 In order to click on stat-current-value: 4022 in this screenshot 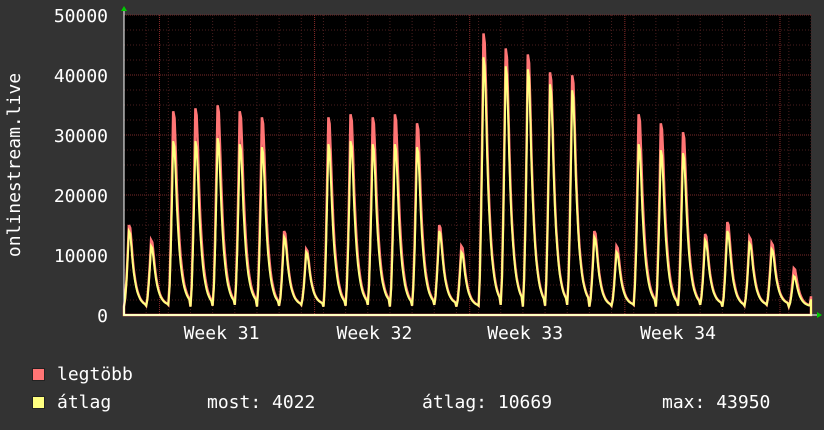, I will do `click(294, 402)`.